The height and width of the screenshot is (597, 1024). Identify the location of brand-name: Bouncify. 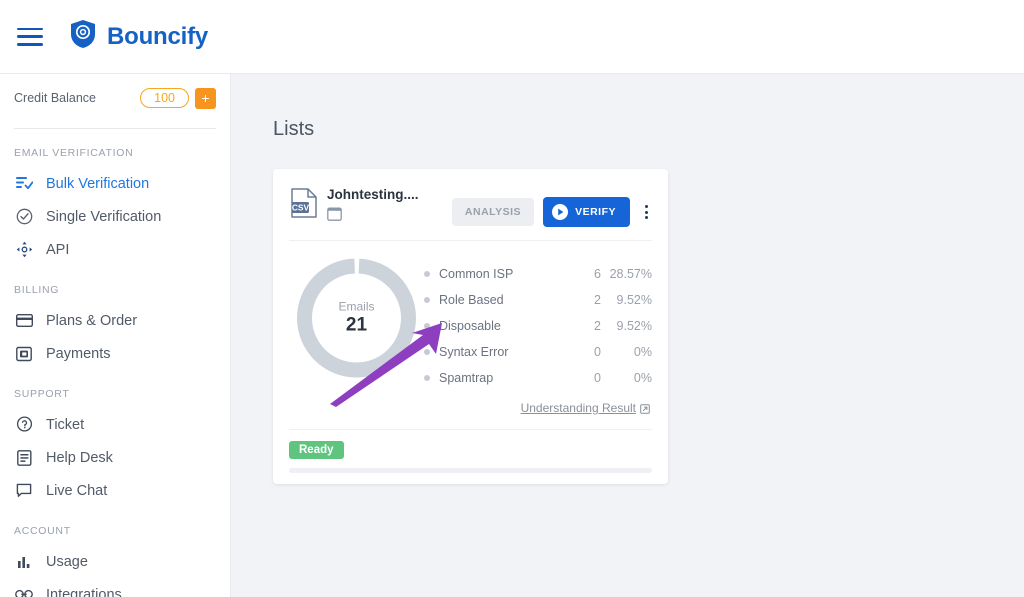
(158, 36).